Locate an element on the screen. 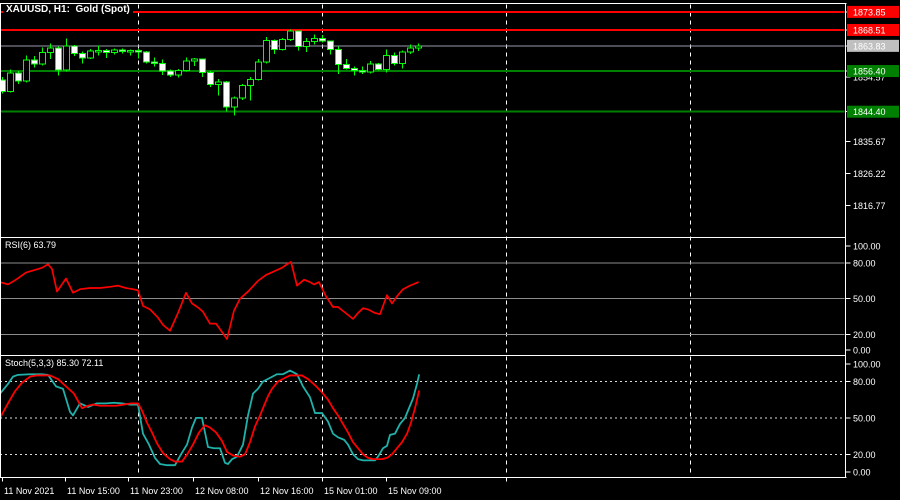 The image size is (900, 500). chart-symbol-title: XAUUSD, H1: Gold (Spot) is located at coordinates (68, 9).